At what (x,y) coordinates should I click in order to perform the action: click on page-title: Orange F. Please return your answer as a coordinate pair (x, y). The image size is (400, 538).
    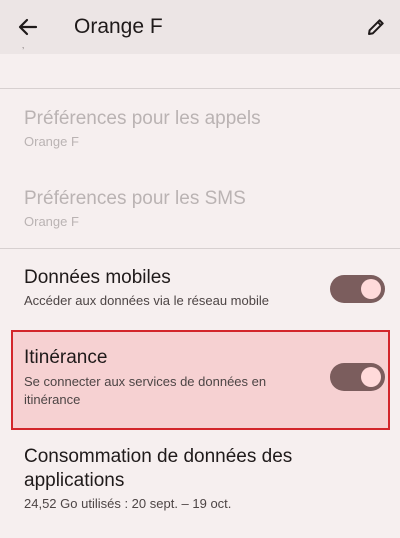
    Looking at the image, I should click on (118, 26).